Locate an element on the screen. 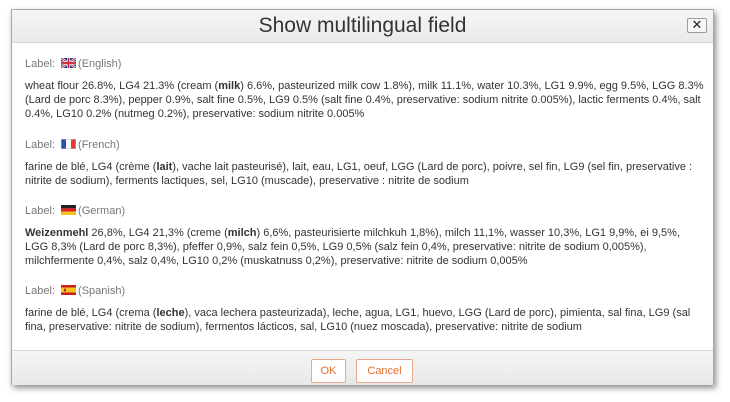  close-button: ✕ is located at coordinates (697, 25).